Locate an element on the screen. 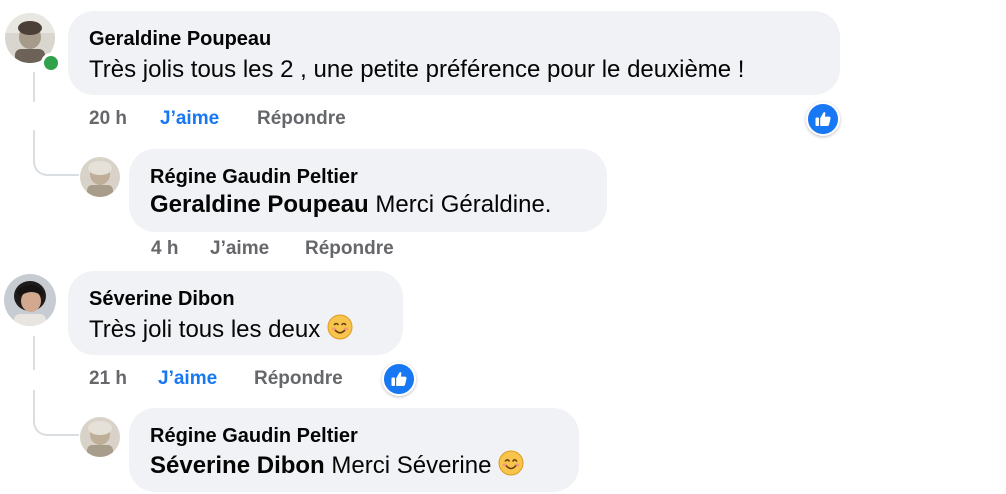 The height and width of the screenshot is (494, 1006). comment-timestamp: 20 h is located at coordinates (108, 119).